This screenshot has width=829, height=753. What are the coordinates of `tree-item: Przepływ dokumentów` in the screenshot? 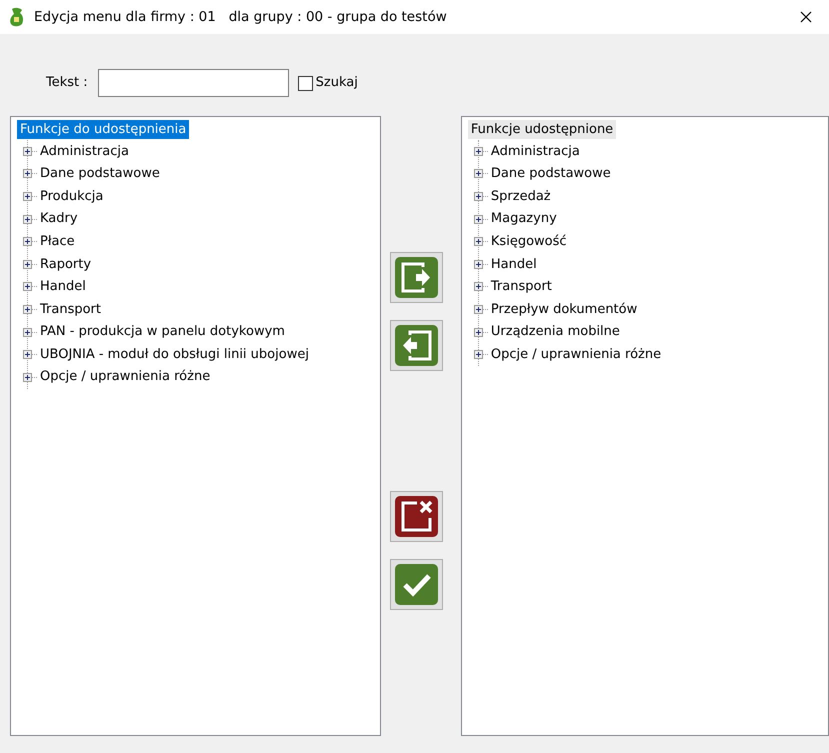 It's located at (564, 310).